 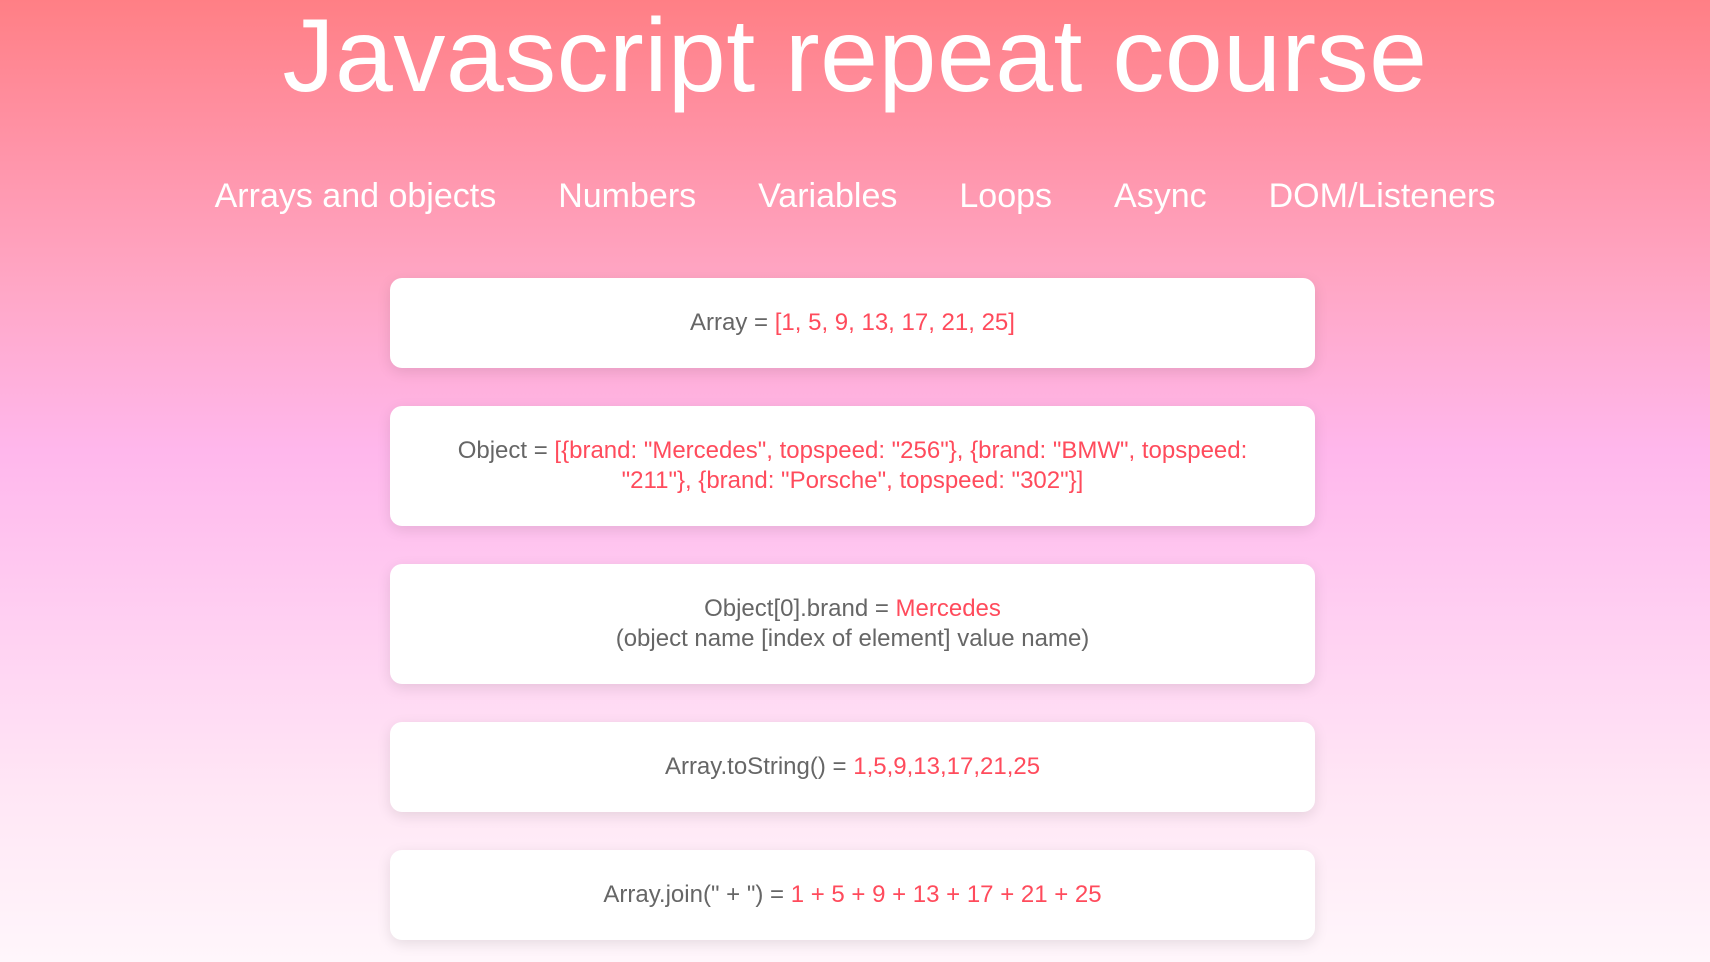 I want to click on card-tostring-text: Array.toString() = 1,5,9,13,17,21,25, so click(x=852, y=767).